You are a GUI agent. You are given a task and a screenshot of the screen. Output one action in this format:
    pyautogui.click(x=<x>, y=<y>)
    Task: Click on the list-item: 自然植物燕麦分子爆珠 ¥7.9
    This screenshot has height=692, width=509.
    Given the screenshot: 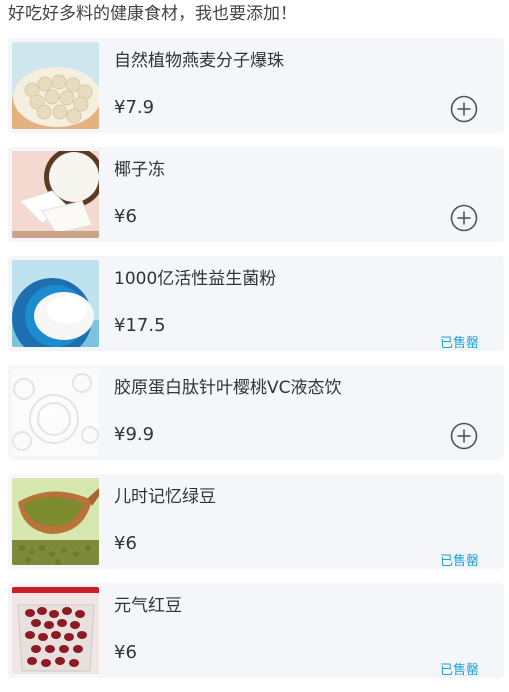 What is the action you would take?
    pyautogui.click(x=256, y=85)
    